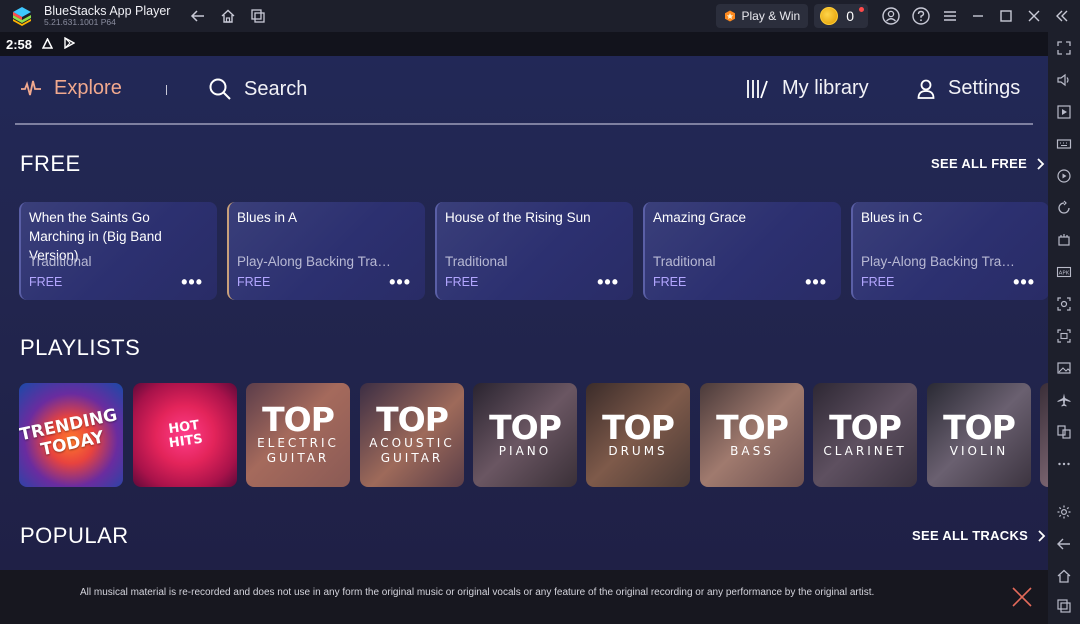 The height and width of the screenshot is (624, 1080). I want to click on track-artist: Play-Along Backing Tracks, so click(317, 261).